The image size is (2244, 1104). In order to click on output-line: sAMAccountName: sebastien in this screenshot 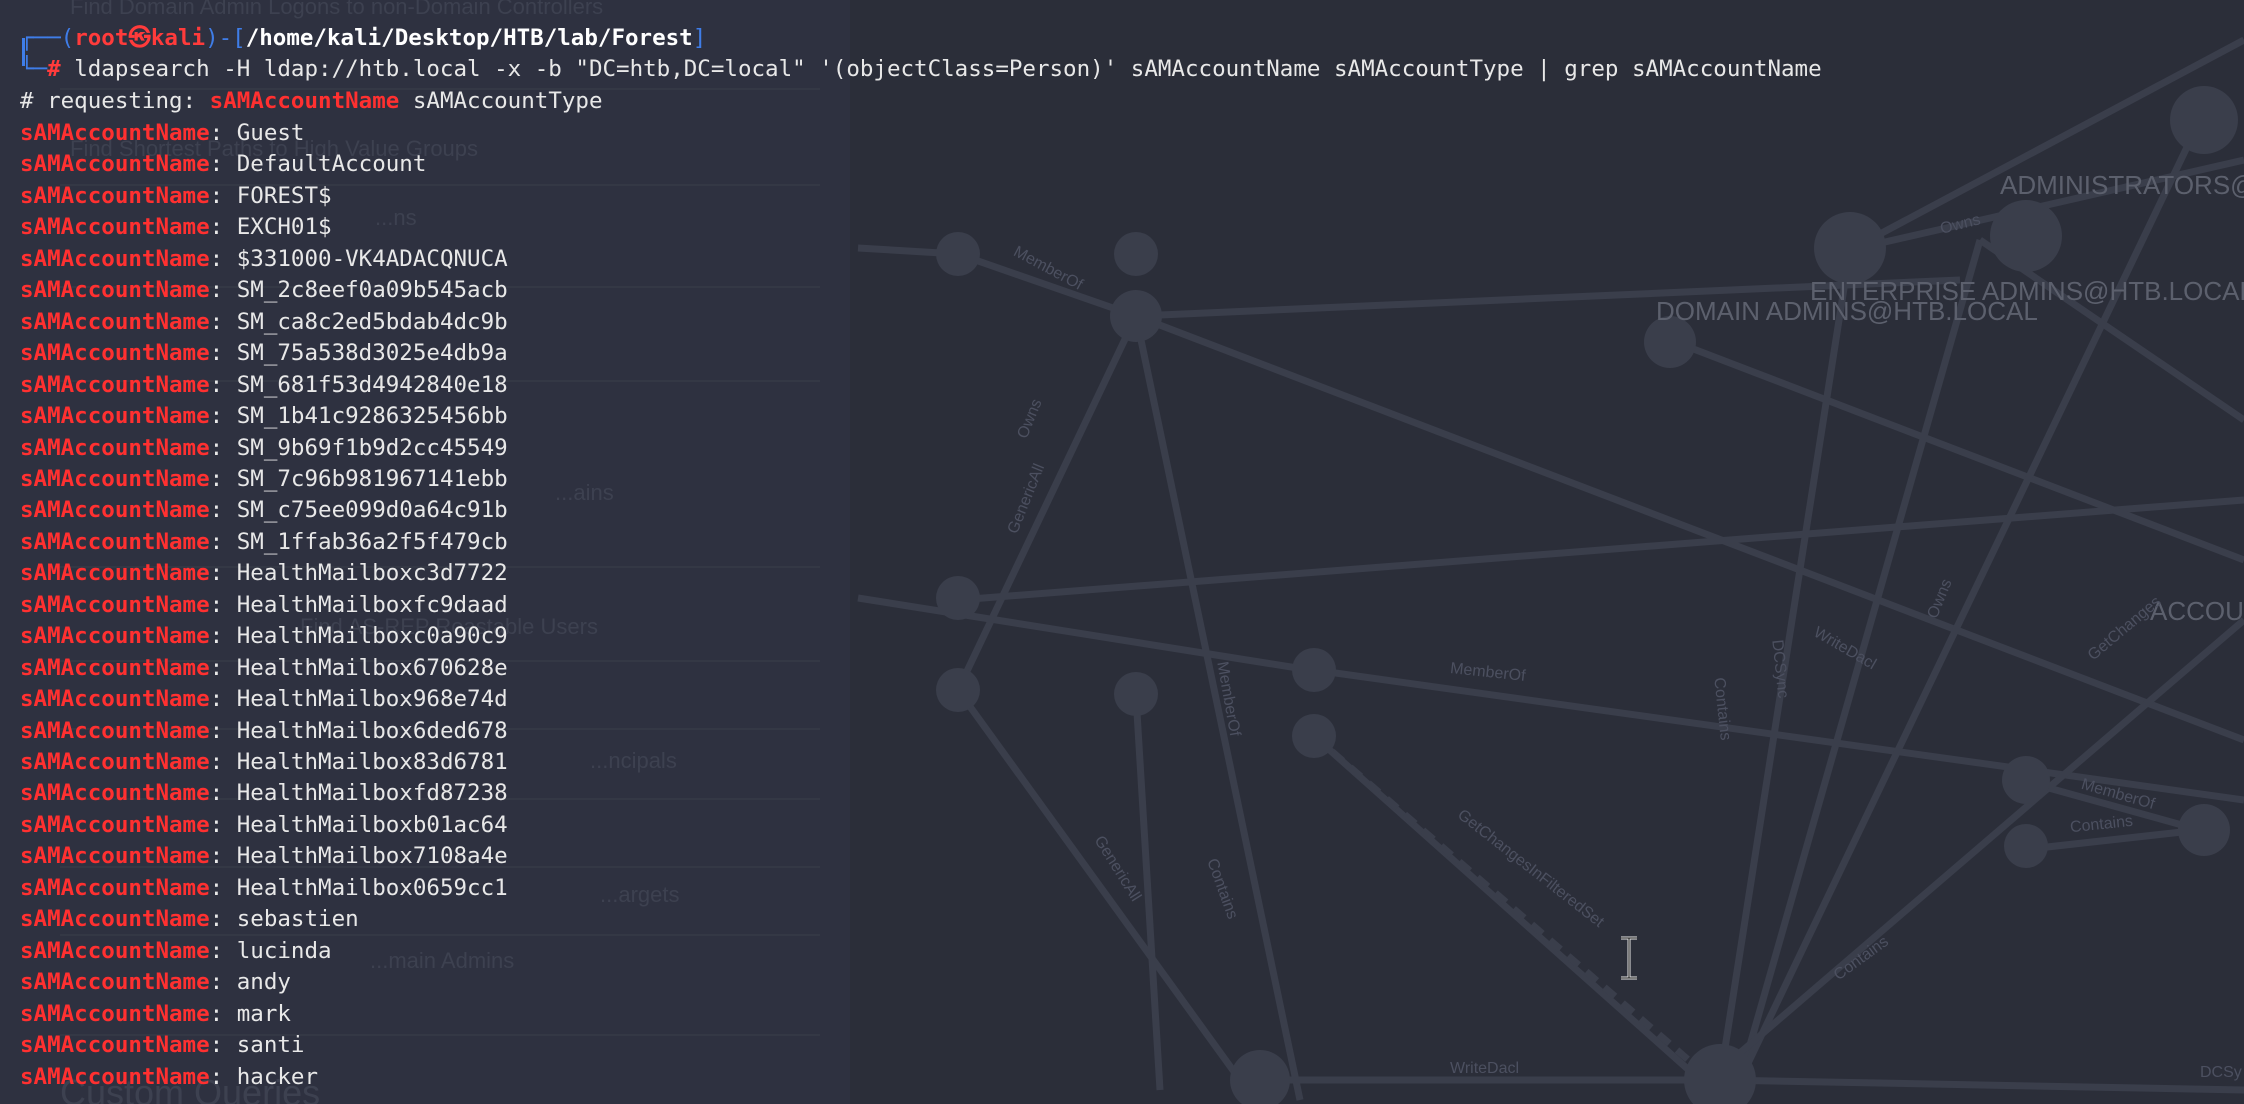, I will do `click(189, 920)`.